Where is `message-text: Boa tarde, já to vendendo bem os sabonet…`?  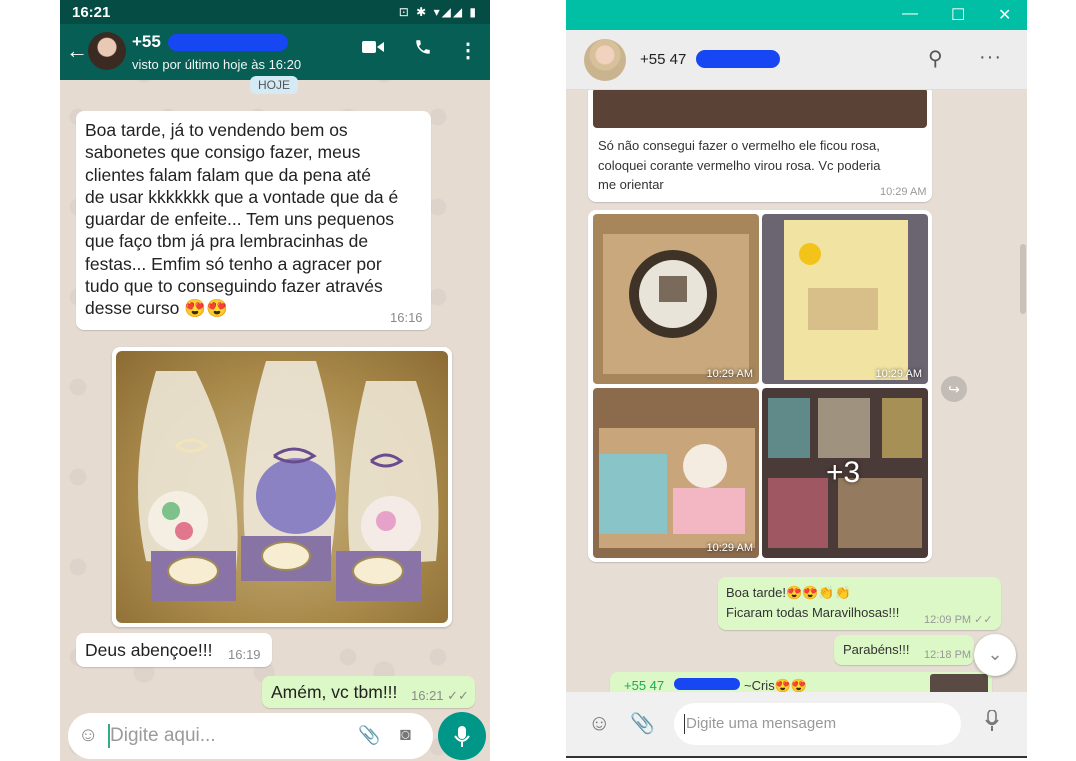
message-text: Boa tarde, já to vendendo bem os sabonet… is located at coordinates (242, 219).